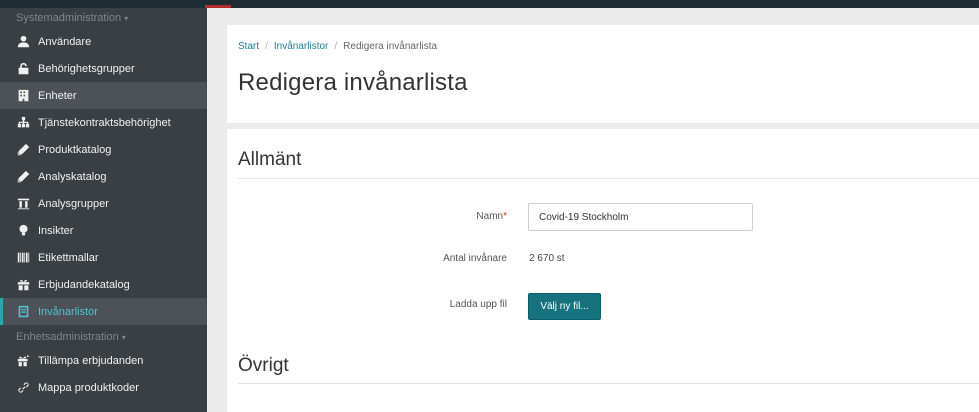  Describe the element at coordinates (263, 365) in the screenshot. I see `section-title-other: Övrigt` at that location.